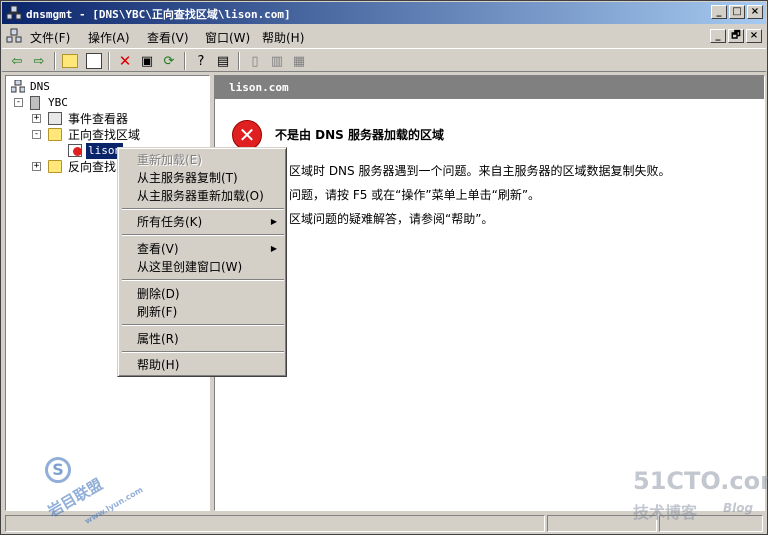 The image size is (768, 535). I want to click on server-icon: ▯, so click(255, 61).